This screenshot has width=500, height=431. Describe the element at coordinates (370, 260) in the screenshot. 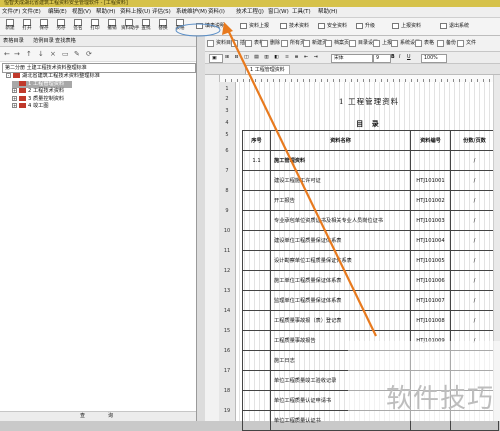

I see `toc-row: 设计勘察单位工程质量保证体系表 HTJ101005/` at that location.